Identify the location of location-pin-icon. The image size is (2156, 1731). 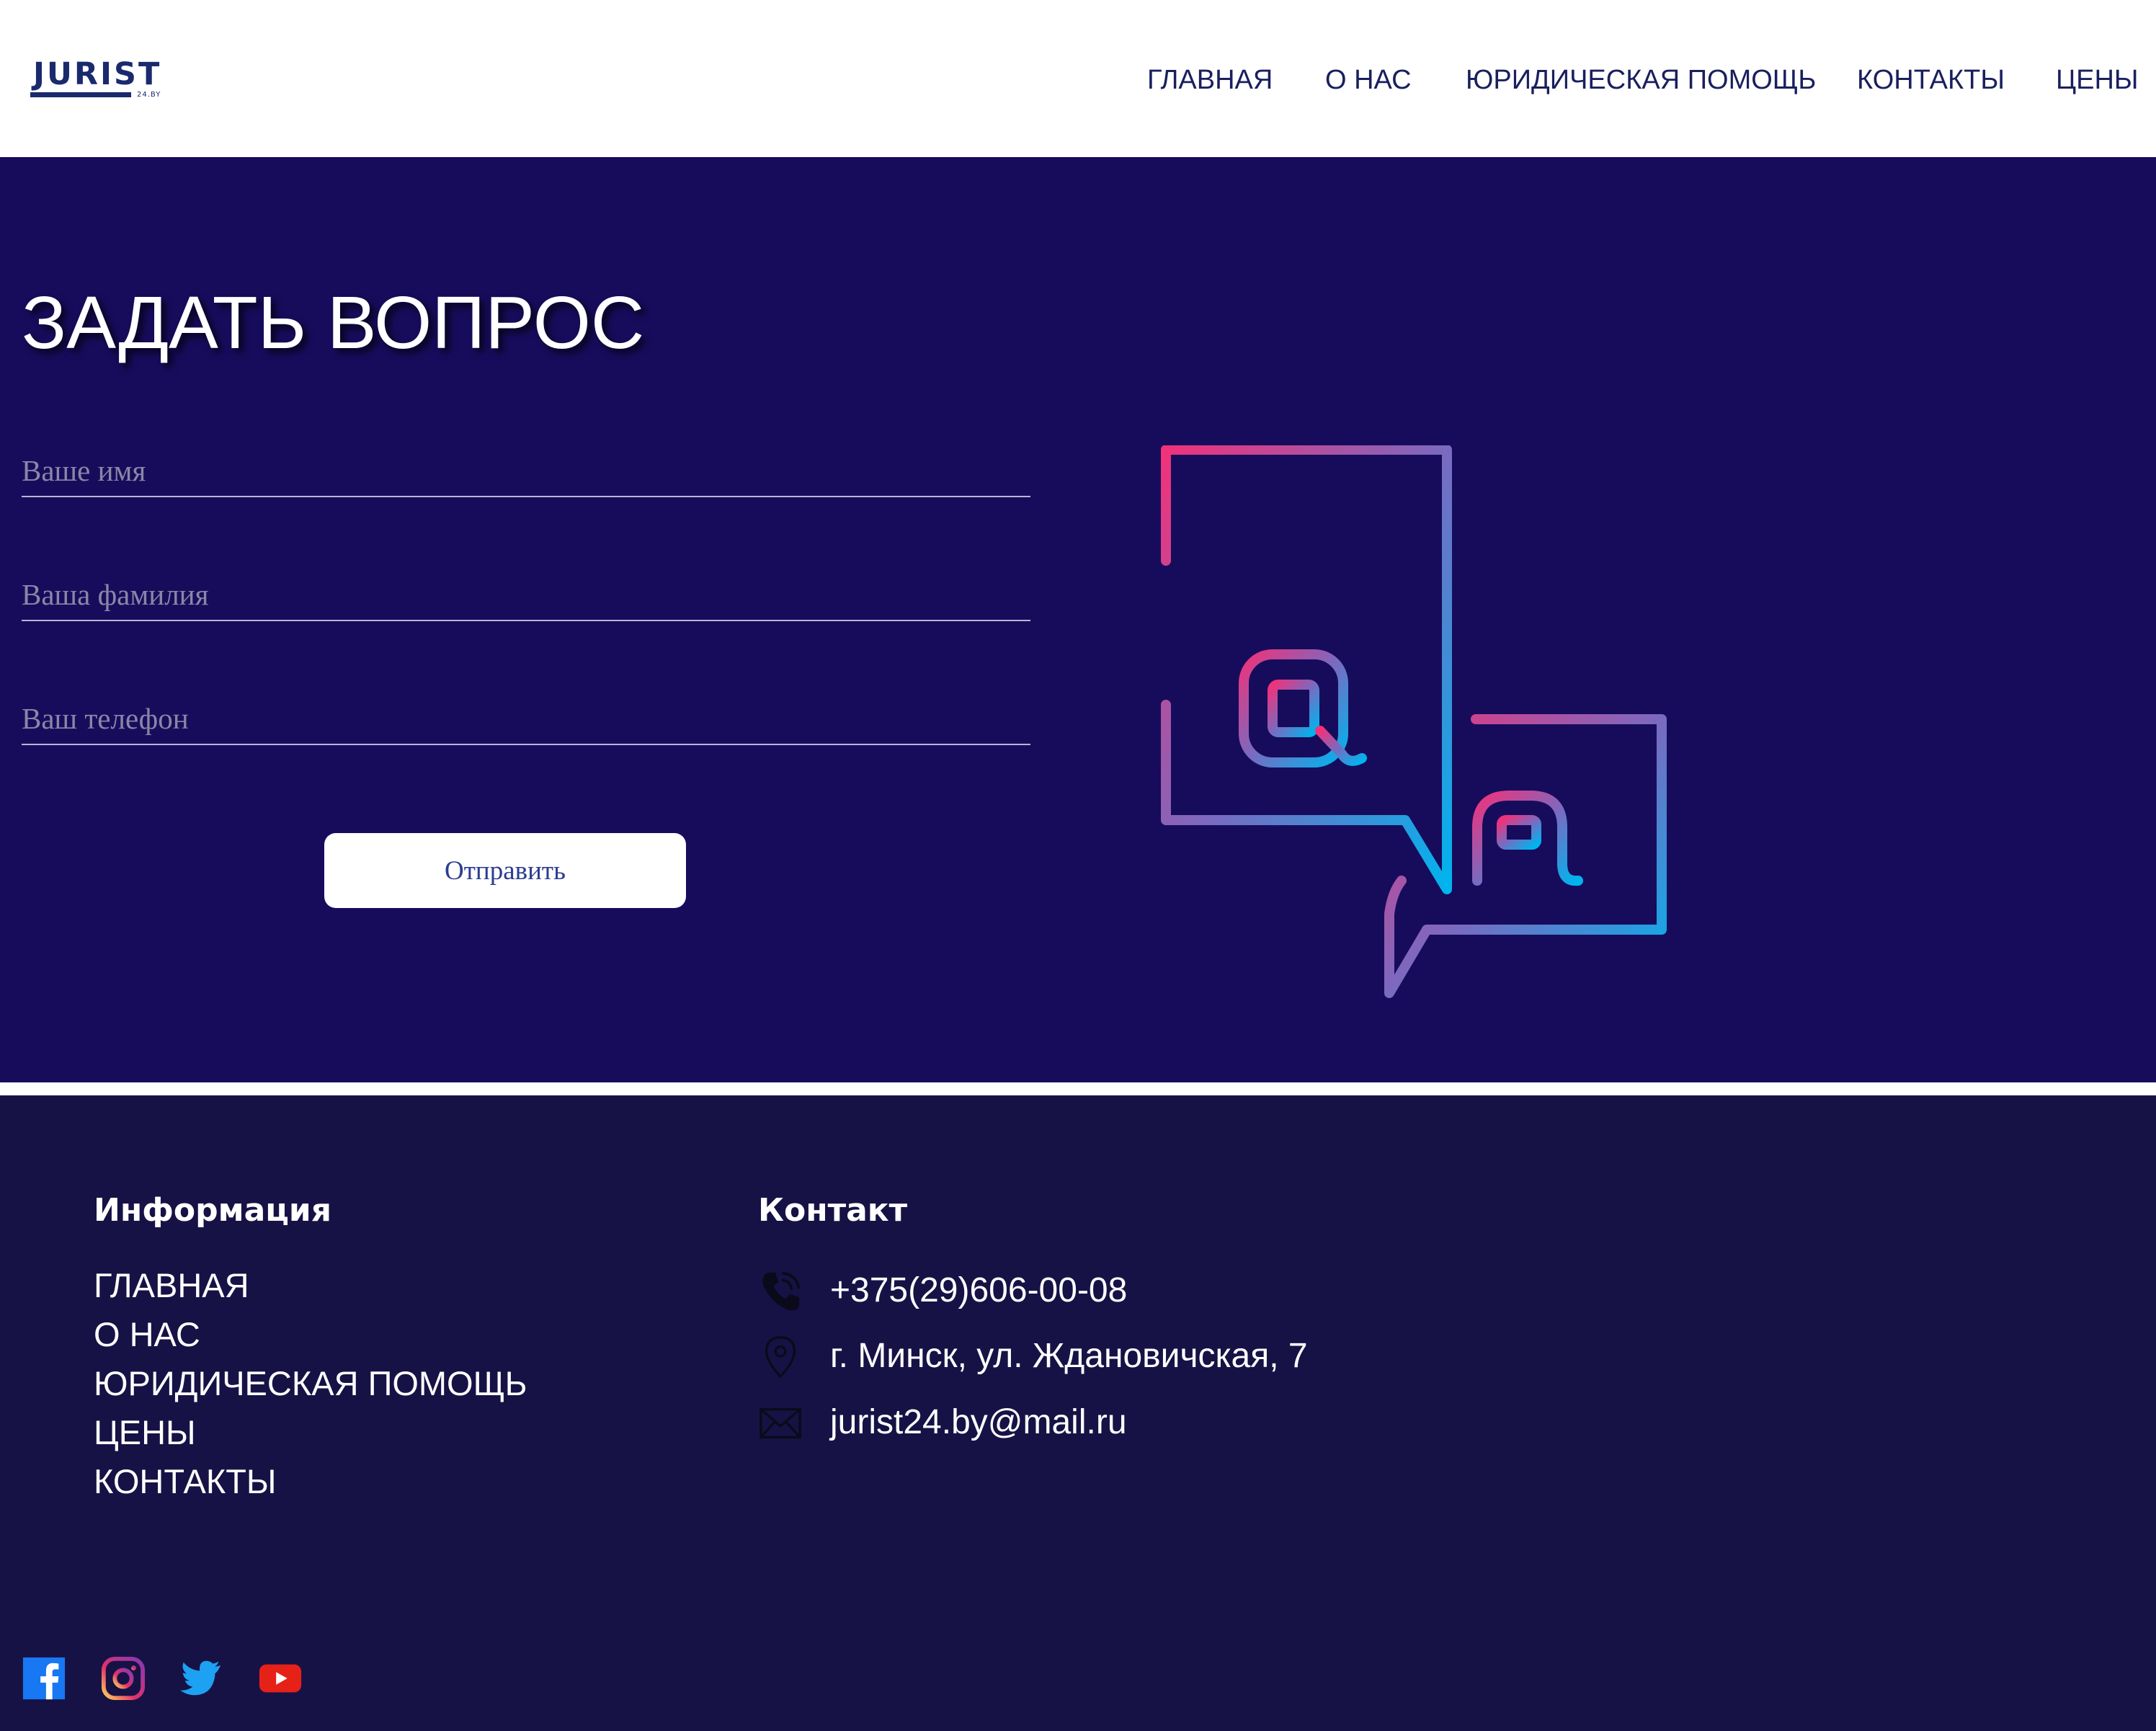
(780, 1357).